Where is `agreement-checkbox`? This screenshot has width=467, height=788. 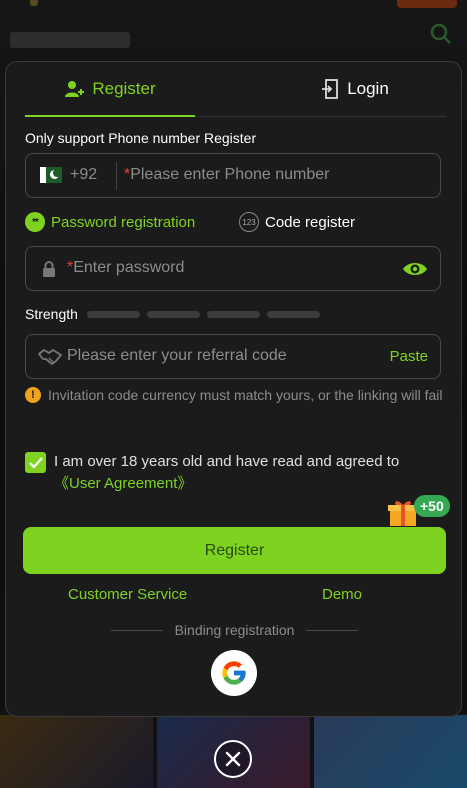 agreement-checkbox is located at coordinates (35, 462).